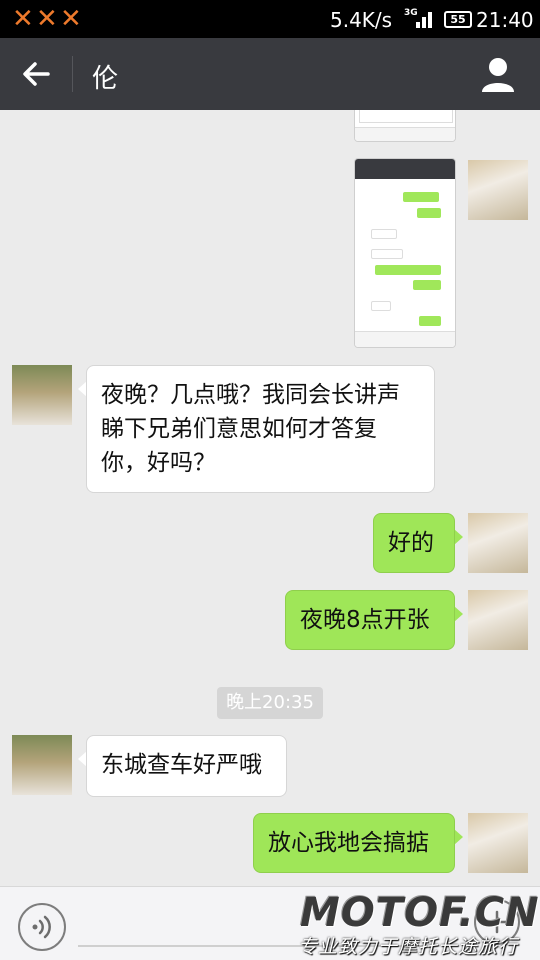 The height and width of the screenshot is (960, 540). I want to click on signal-icon: 3G, so click(418, 18).